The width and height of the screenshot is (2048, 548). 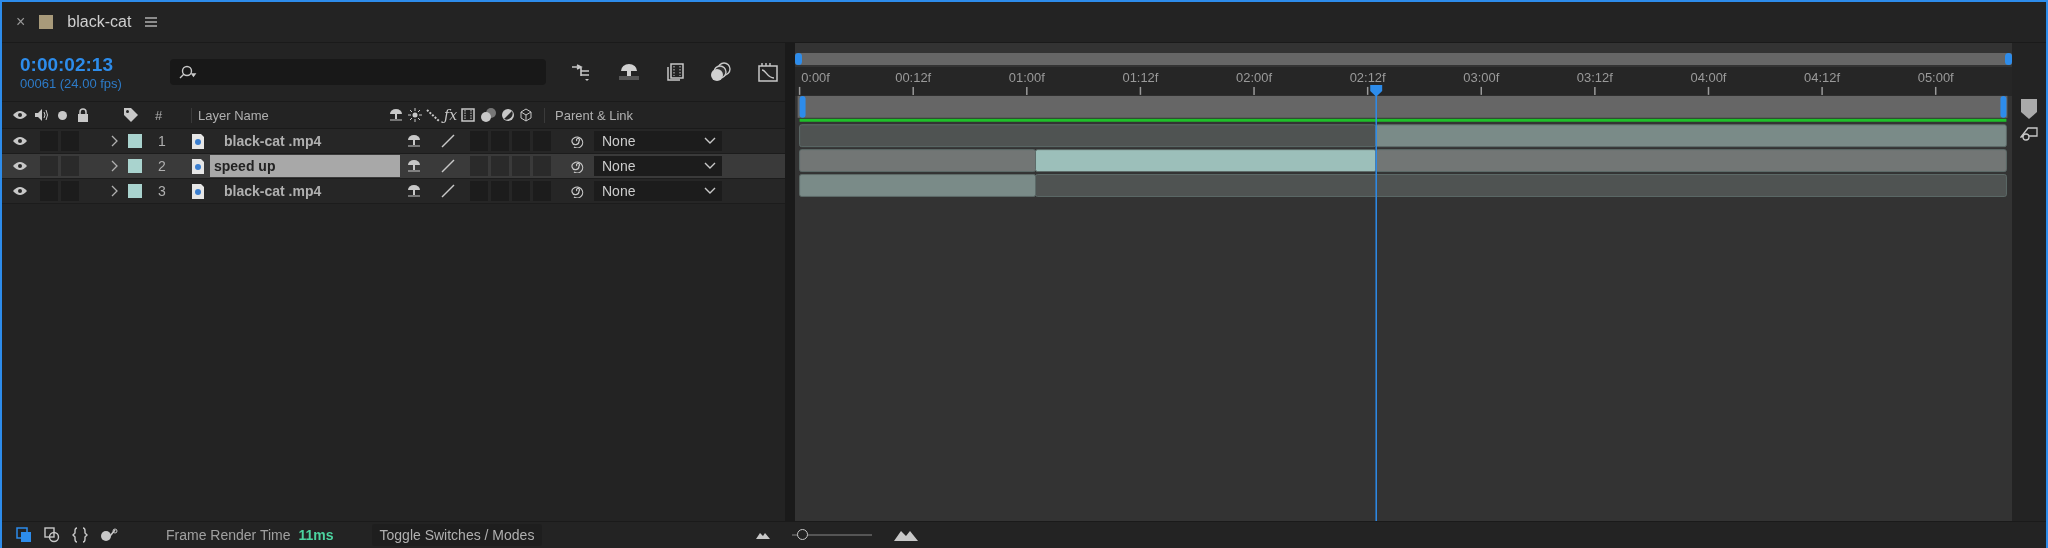 I want to click on ruler-label: 04:00f, so click(x=1708, y=77).